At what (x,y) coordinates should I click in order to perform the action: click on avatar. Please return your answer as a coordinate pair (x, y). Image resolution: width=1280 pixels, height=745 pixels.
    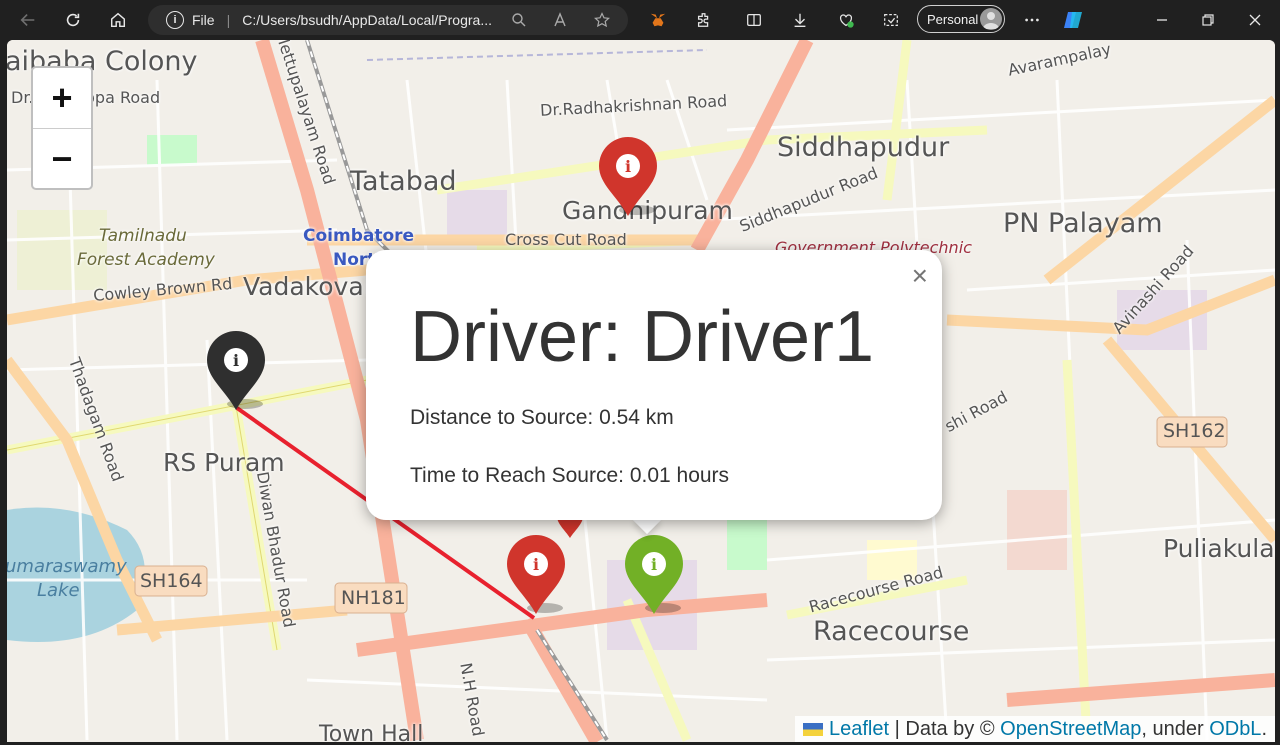
    Looking at the image, I should click on (991, 19).